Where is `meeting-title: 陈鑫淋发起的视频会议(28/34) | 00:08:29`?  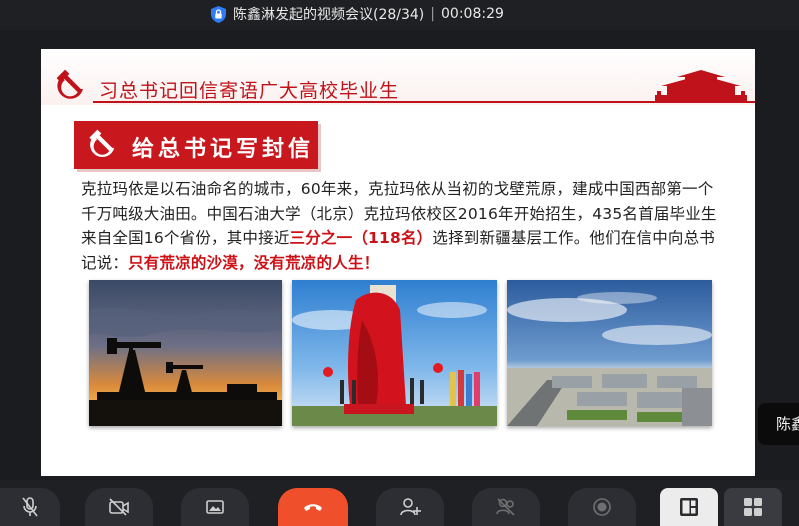
meeting-title: 陈鑫淋发起的视频会议(28/34) | 00:08:29 is located at coordinates (357, 14).